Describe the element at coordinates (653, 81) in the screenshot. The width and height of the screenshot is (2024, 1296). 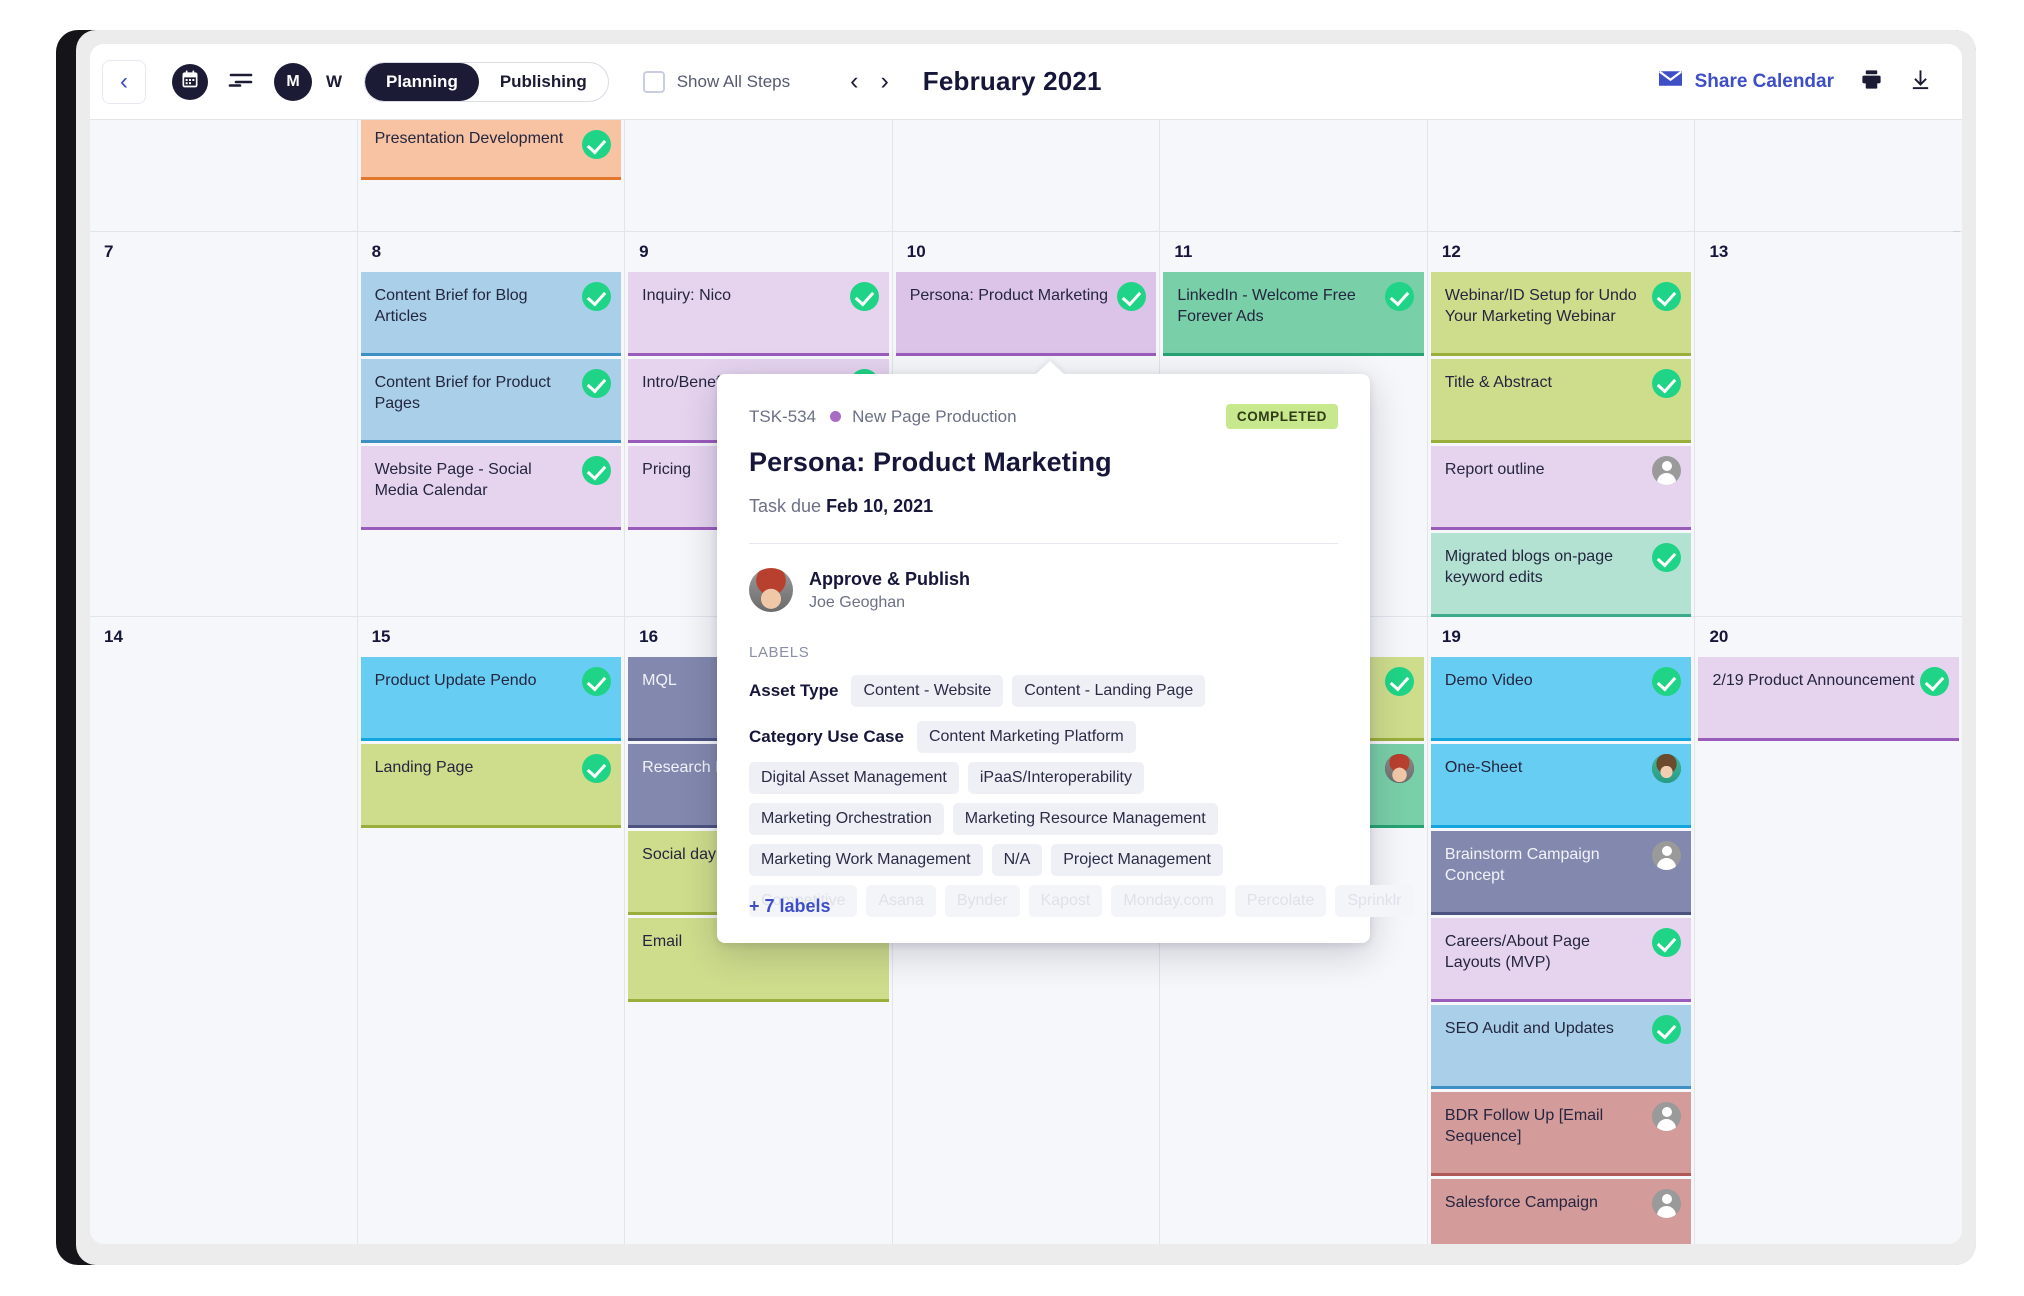
I see `show-all-steps-checkbox` at that location.